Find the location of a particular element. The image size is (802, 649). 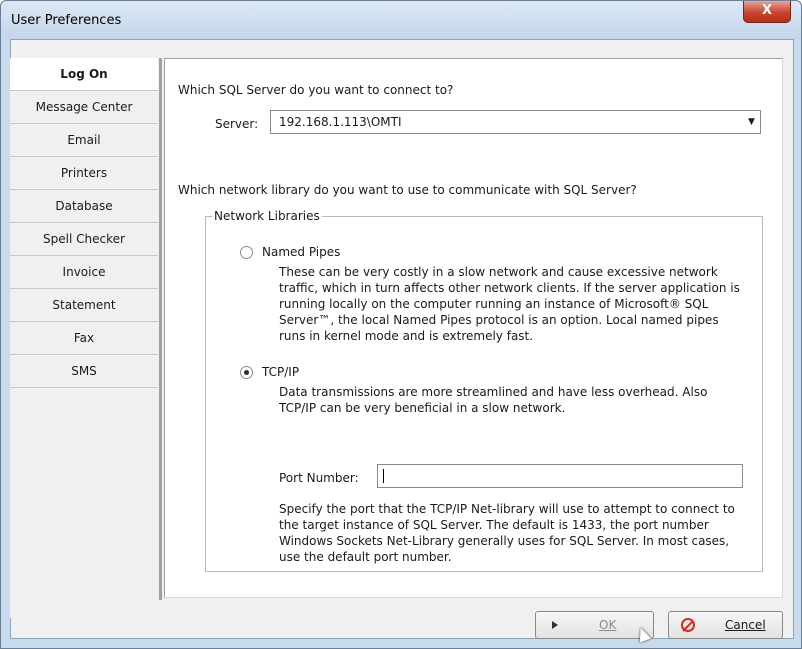

server-label: Server: is located at coordinates (237, 124).